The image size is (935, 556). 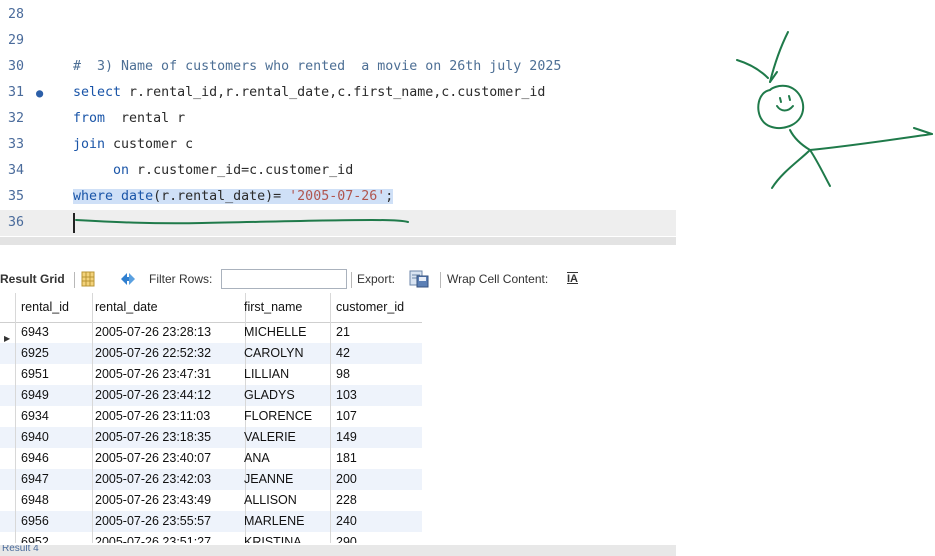 I want to click on table-row: 6934 2005-07-26 23:11:03 FLORENCE 107, so click(x=211, y=416).